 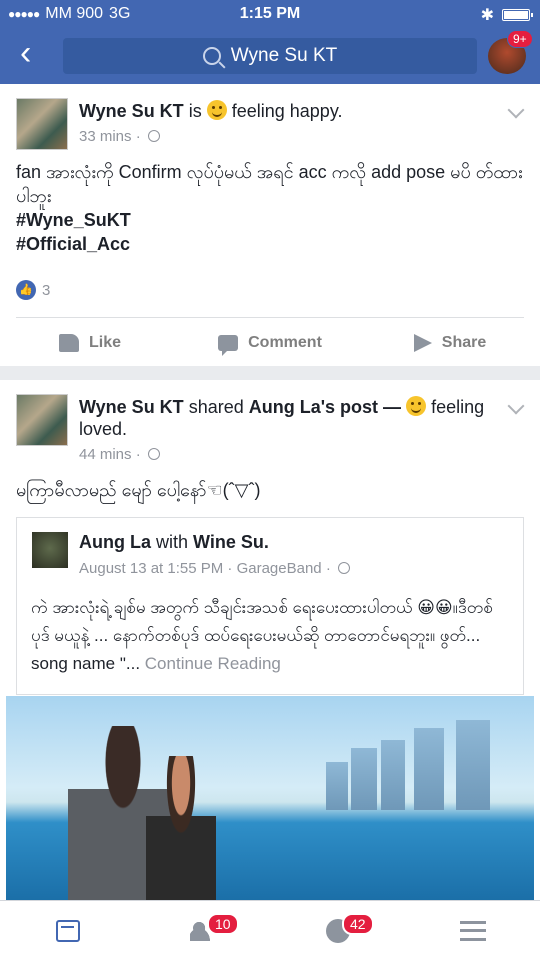 What do you see at coordinates (271, 244) in the screenshot?
I see `hashtag-link: #Official_Acc` at bounding box center [271, 244].